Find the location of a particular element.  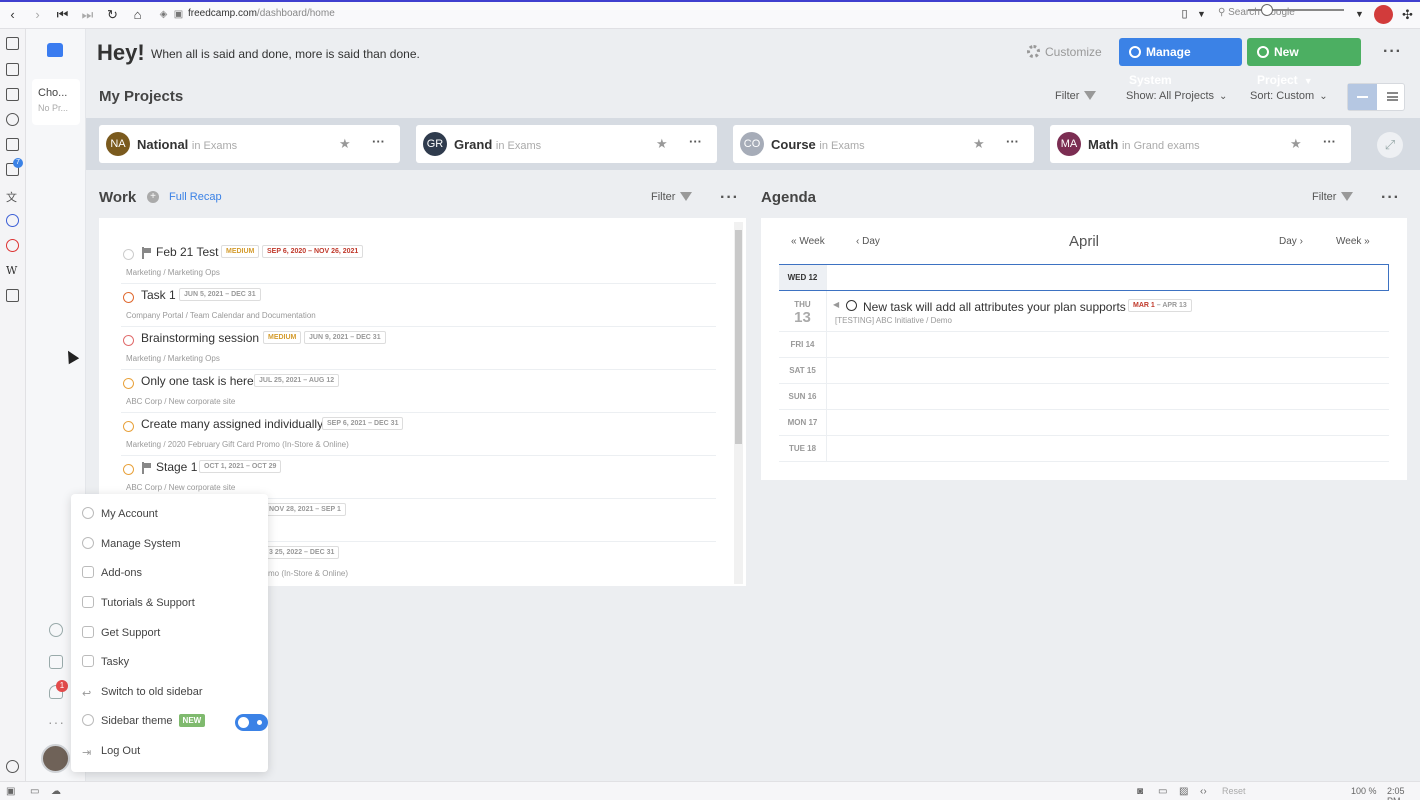

capture-icon: ◙ is located at coordinates (1140, 791).